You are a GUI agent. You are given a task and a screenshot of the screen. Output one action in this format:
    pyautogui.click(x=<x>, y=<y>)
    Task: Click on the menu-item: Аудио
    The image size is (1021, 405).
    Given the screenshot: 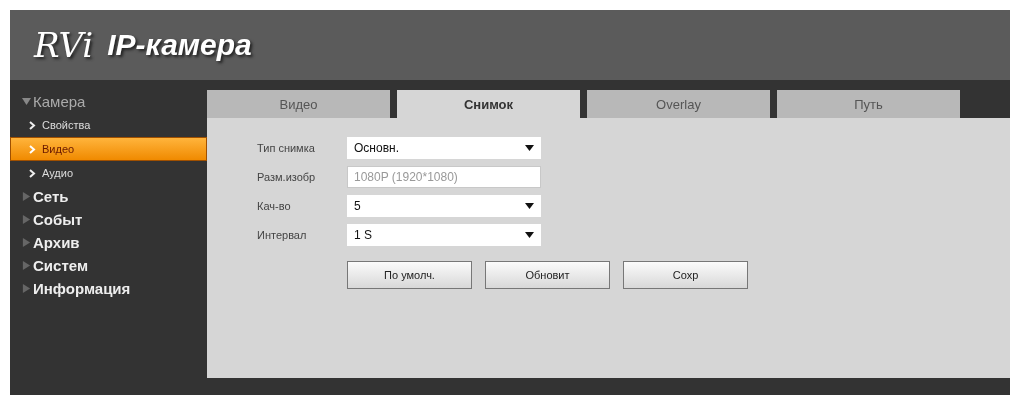 What is the action you would take?
    pyautogui.click(x=108, y=173)
    